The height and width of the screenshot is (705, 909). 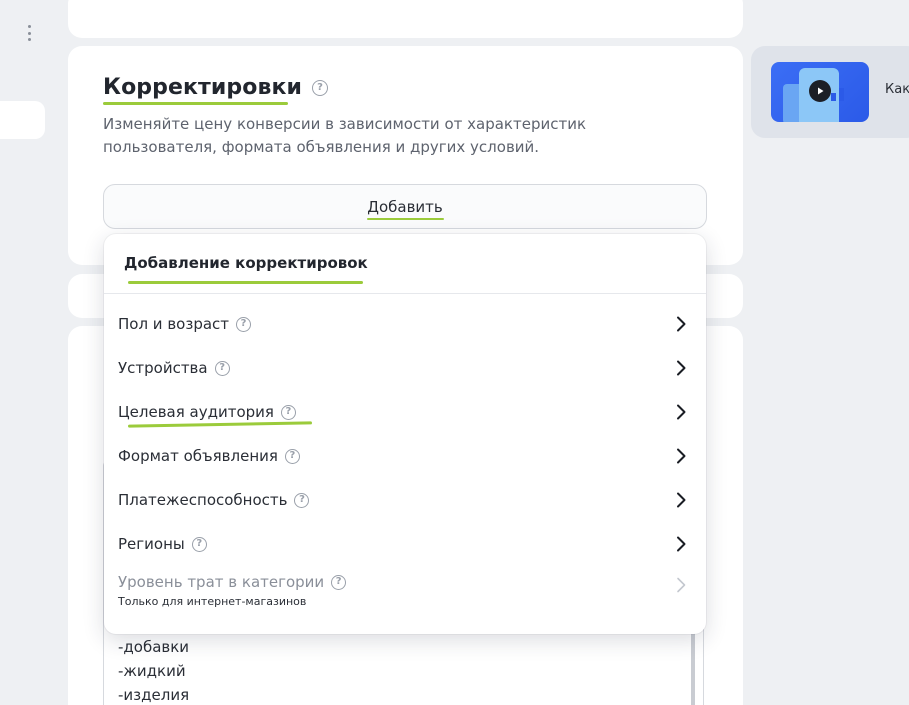 What do you see at coordinates (203, 87) in the screenshot?
I see `page-title: Корректировки` at bounding box center [203, 87].